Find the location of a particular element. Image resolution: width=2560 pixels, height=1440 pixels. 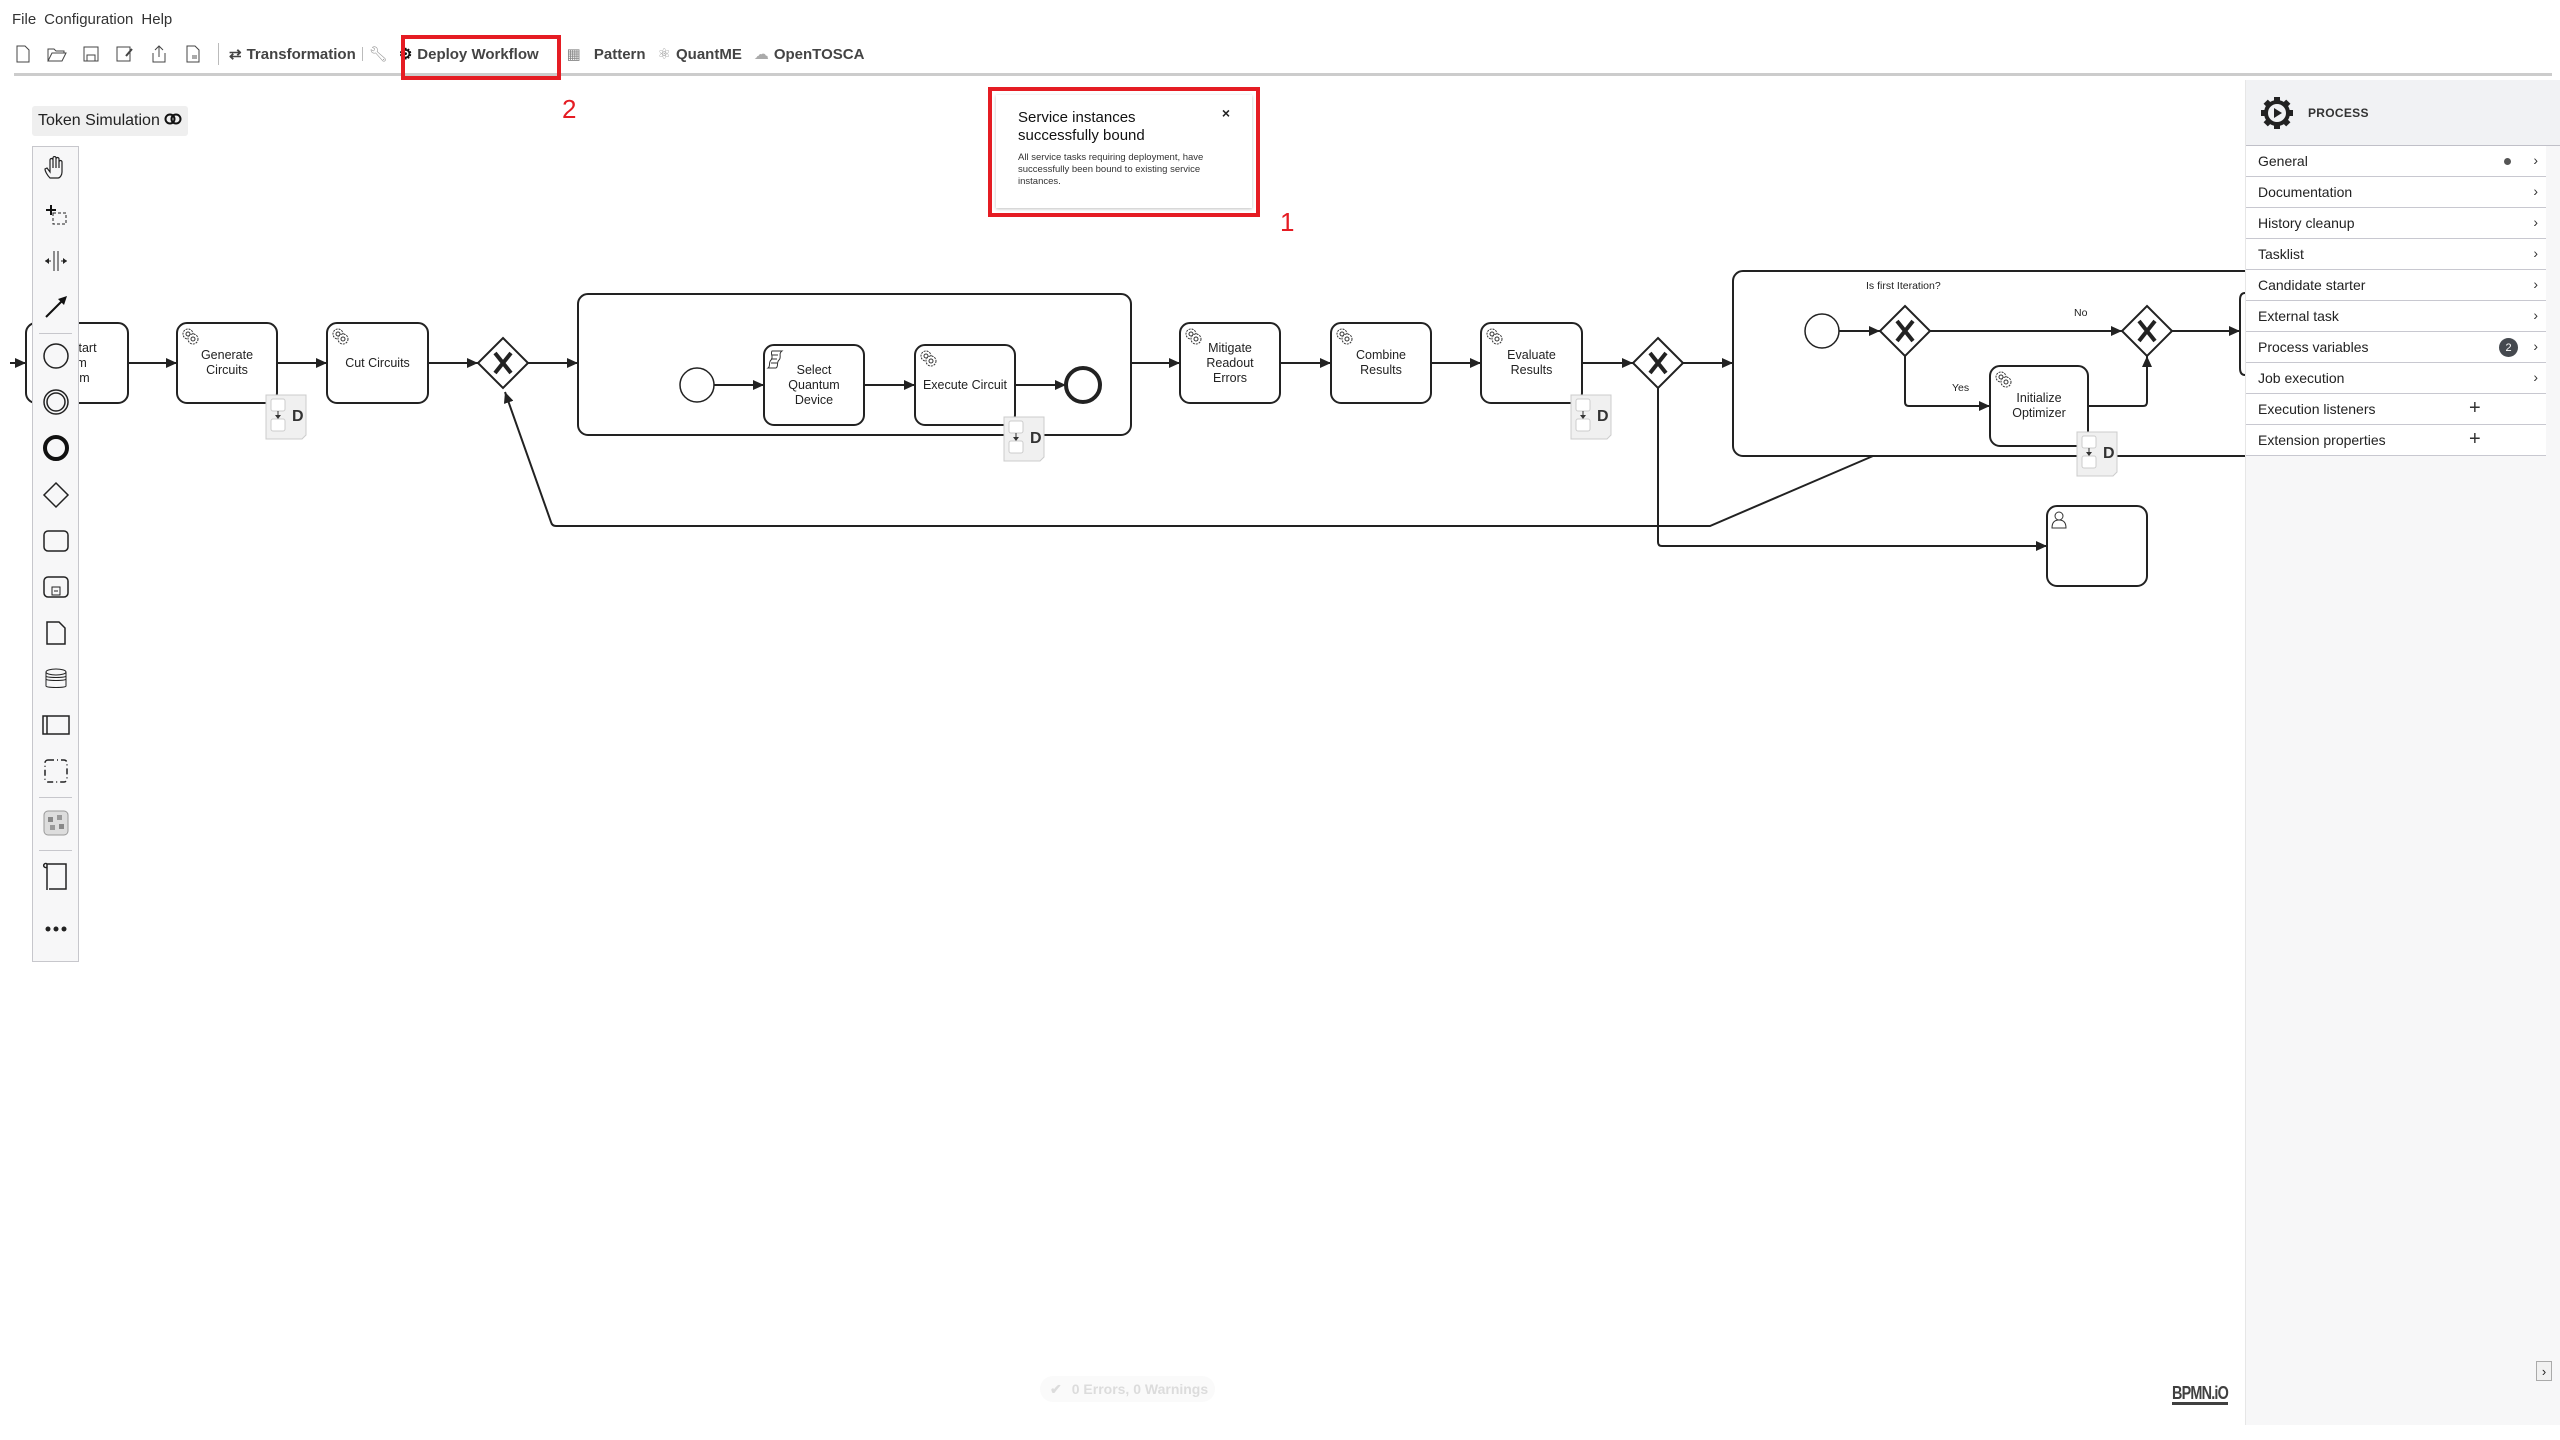

deploy-highlight-box is located at coordinates (481, 57).